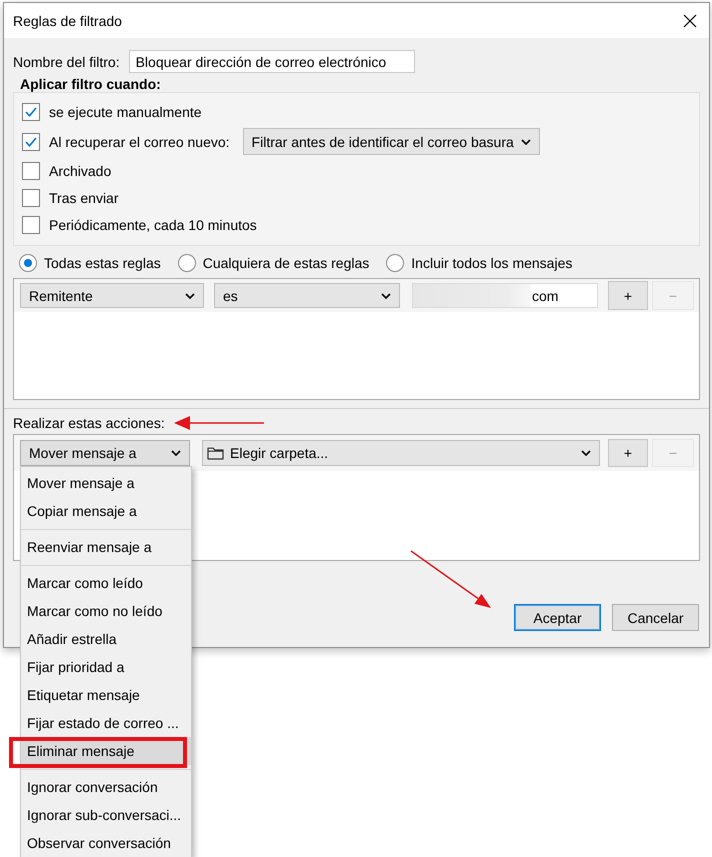 Image resolution: width=712 pixels, height=857 pixels. Describe the element at coordinates (106, 583) in the screenshot. I see `menu-item: Marcar como leído` at that location.